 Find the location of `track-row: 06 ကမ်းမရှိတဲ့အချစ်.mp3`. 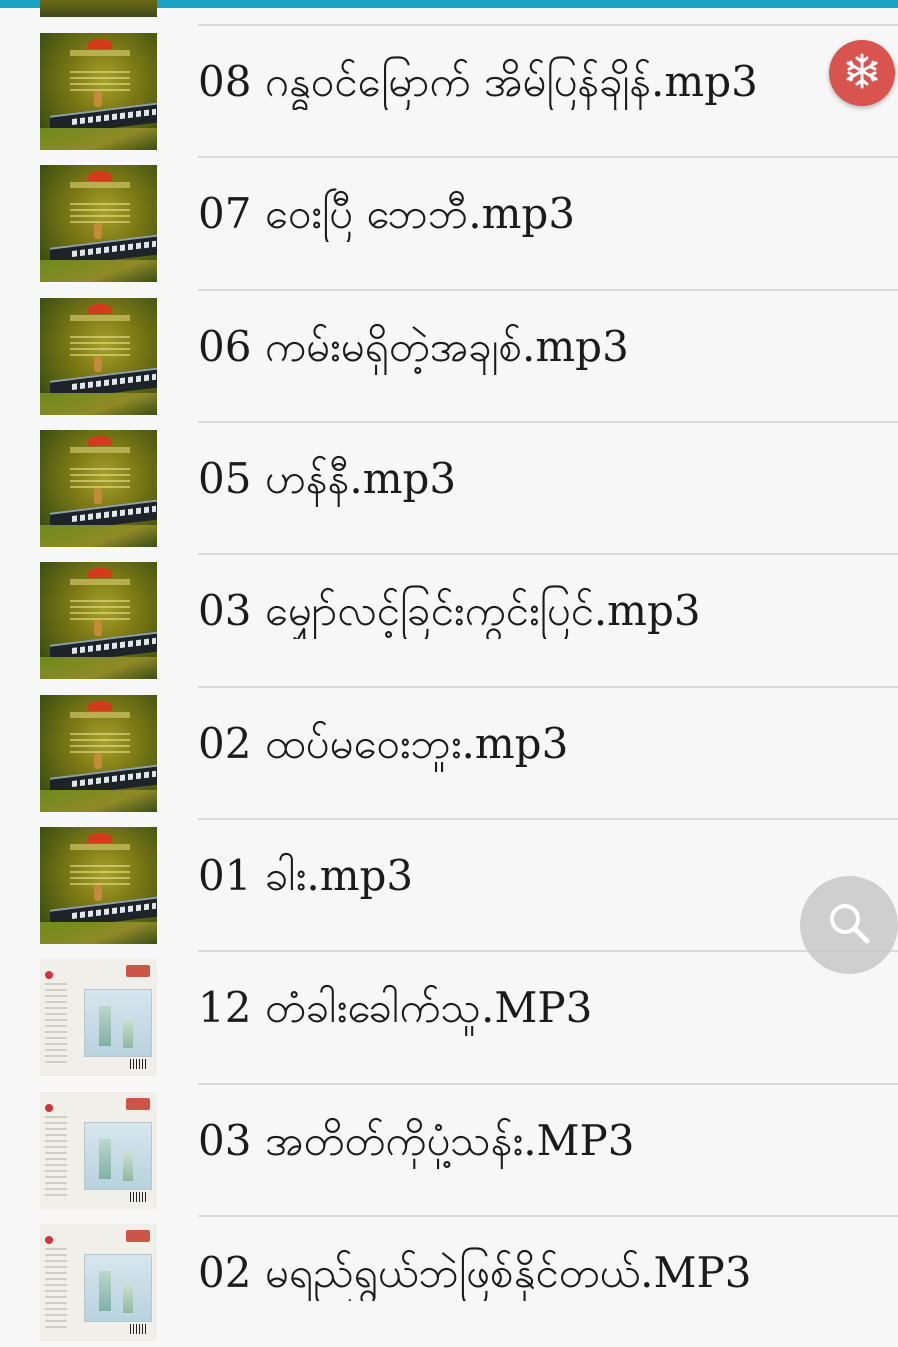

track-row: 06 ကမ်းမရှိတဲ့အချစ်.mp3 is located at coordinates (449, 355).